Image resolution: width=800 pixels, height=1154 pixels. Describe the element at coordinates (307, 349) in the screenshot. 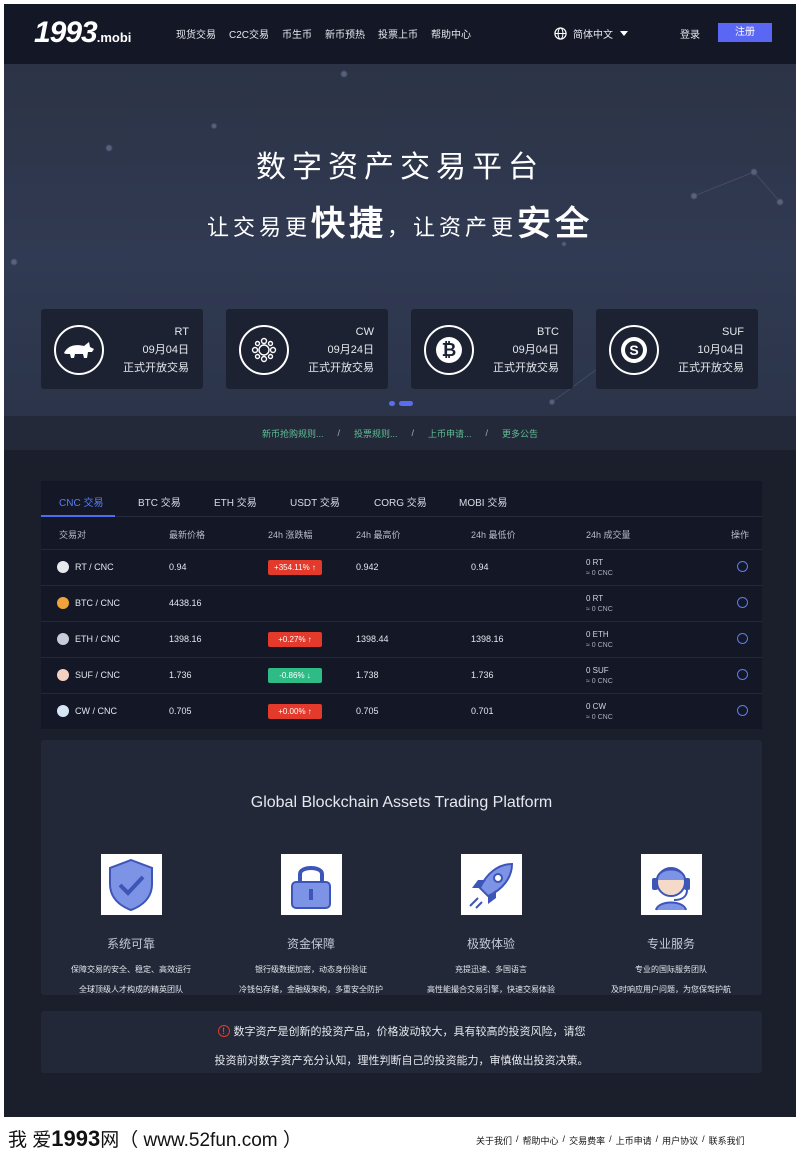

I see `listing-card-cw: CW 09月24日 正式开放交易` at that location.